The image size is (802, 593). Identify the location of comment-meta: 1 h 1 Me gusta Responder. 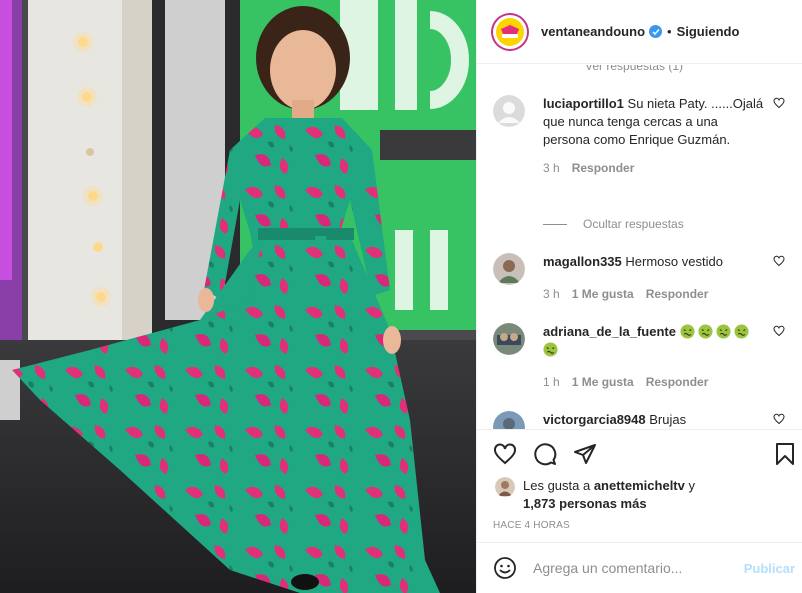
(654, 382).